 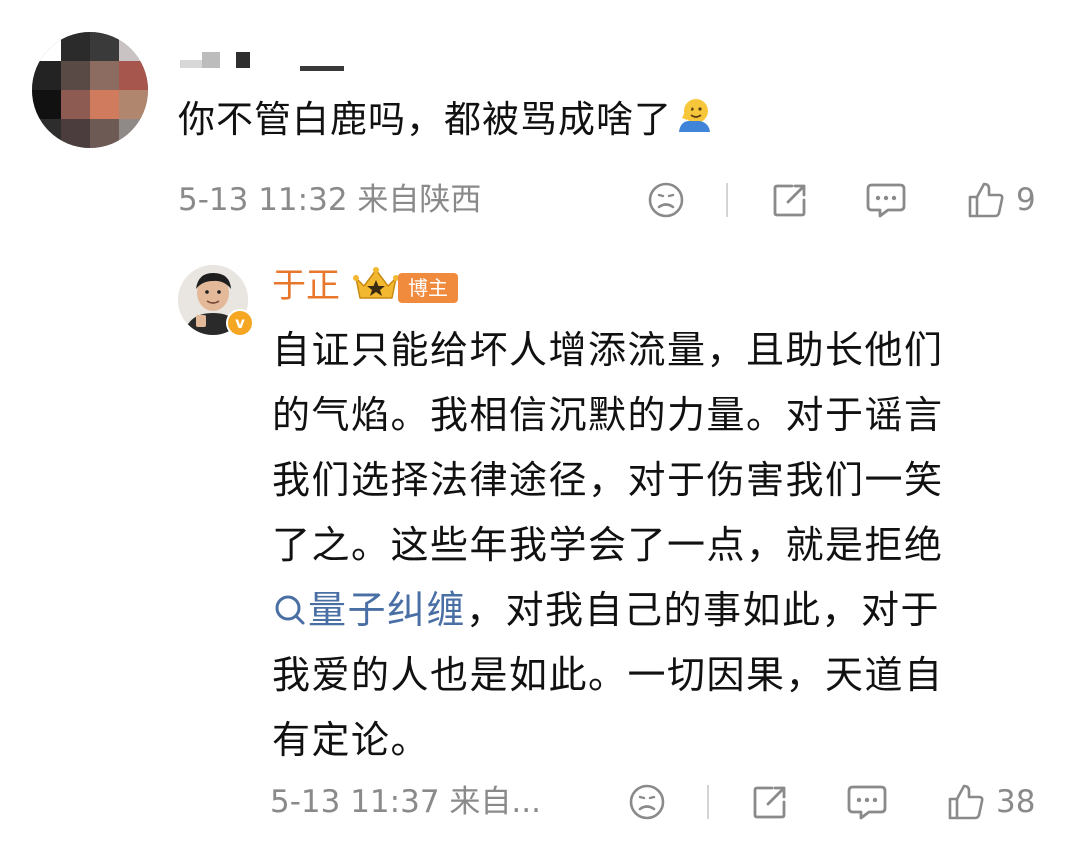 What do you see at coordinates (608, 350) in the screenshot?
I see `reply-line-1: 自证只能给坏人增添流量，且助长他们` at bounding box center [608, 350].